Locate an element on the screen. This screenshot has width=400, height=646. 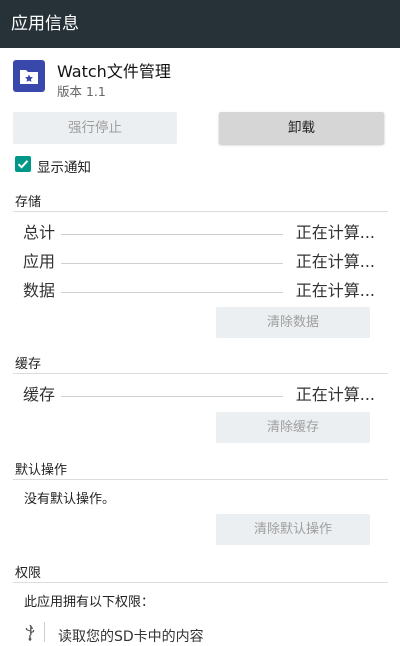
clear-defaults-button: 清除默认操作 is located at coordinates (293, 529).